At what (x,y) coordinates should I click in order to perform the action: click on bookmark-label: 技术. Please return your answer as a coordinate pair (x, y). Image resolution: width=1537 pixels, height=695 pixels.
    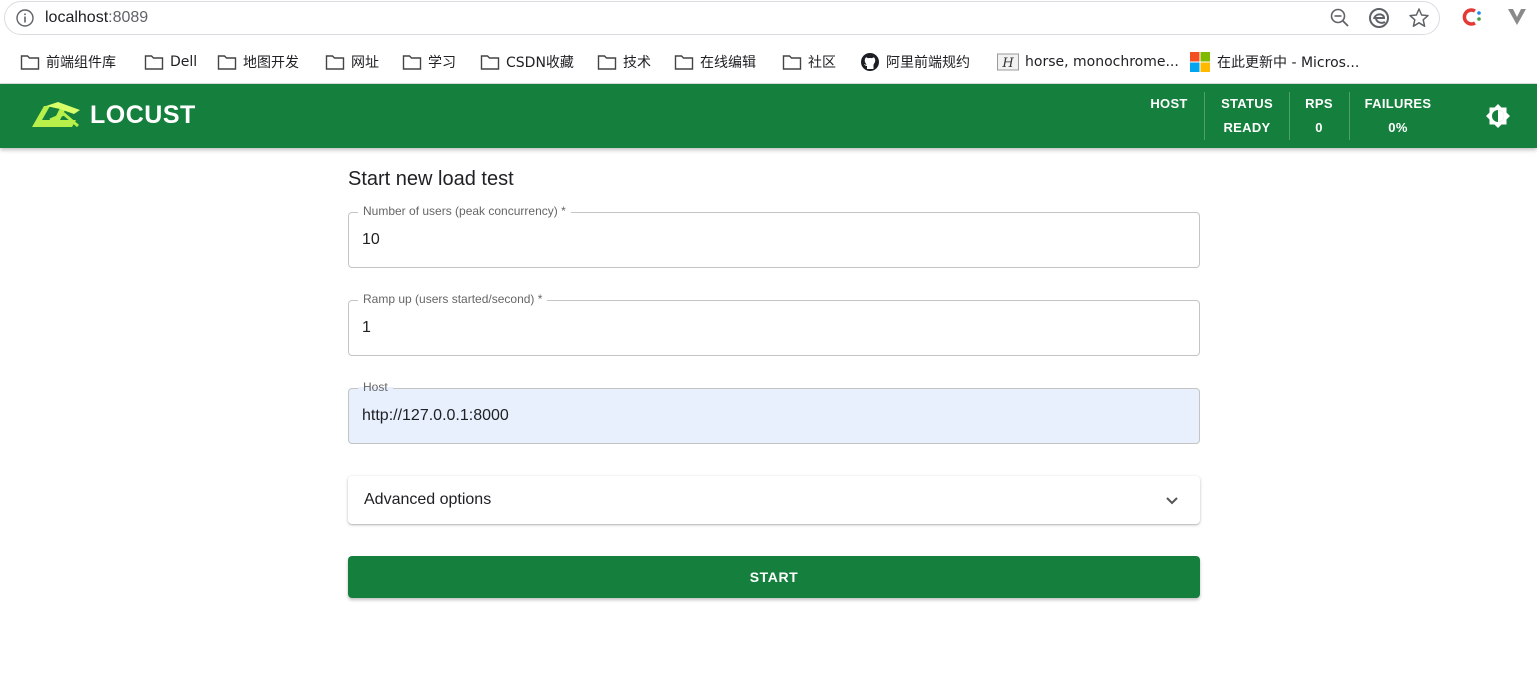
    Looking at the image, I should click on (637, 63).